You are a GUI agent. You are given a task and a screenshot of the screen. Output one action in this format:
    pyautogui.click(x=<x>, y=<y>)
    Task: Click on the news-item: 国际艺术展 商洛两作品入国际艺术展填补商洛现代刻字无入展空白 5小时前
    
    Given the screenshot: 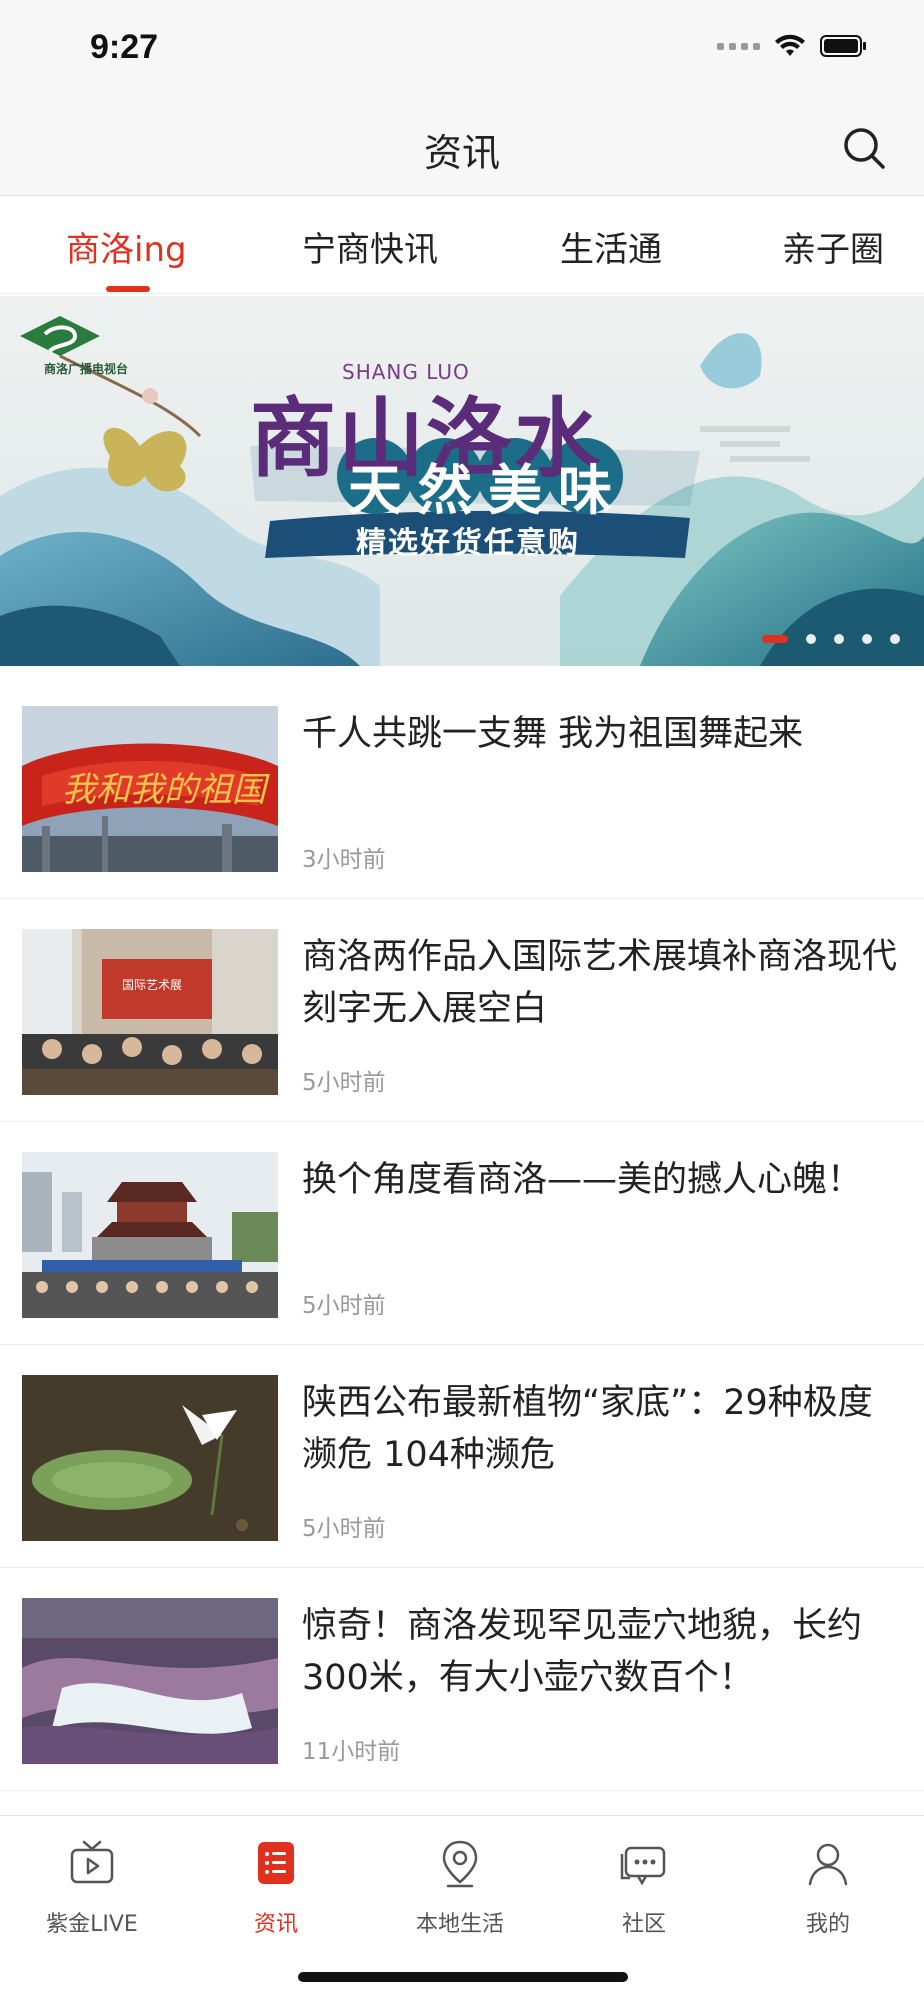 What is the action you would take?
    pyautogui.click(x=462, y=1010)
    